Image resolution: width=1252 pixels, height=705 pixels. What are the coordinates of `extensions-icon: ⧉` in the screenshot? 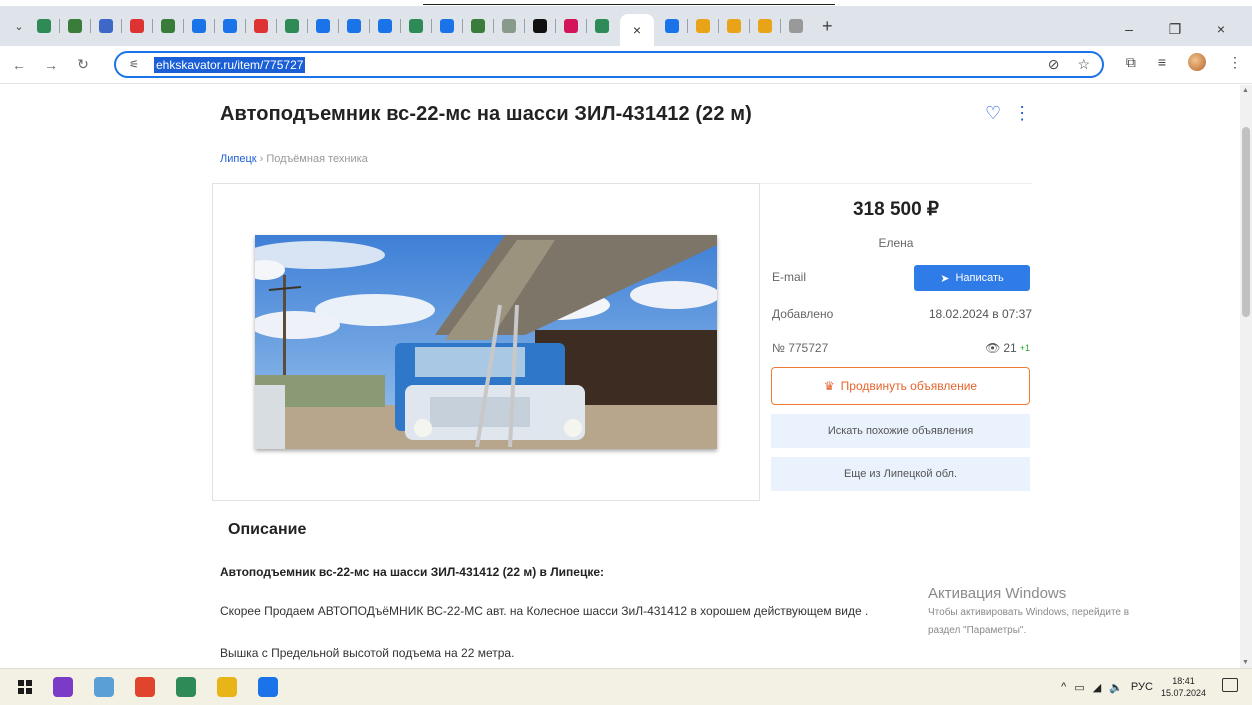 It's located at (1131, 62).